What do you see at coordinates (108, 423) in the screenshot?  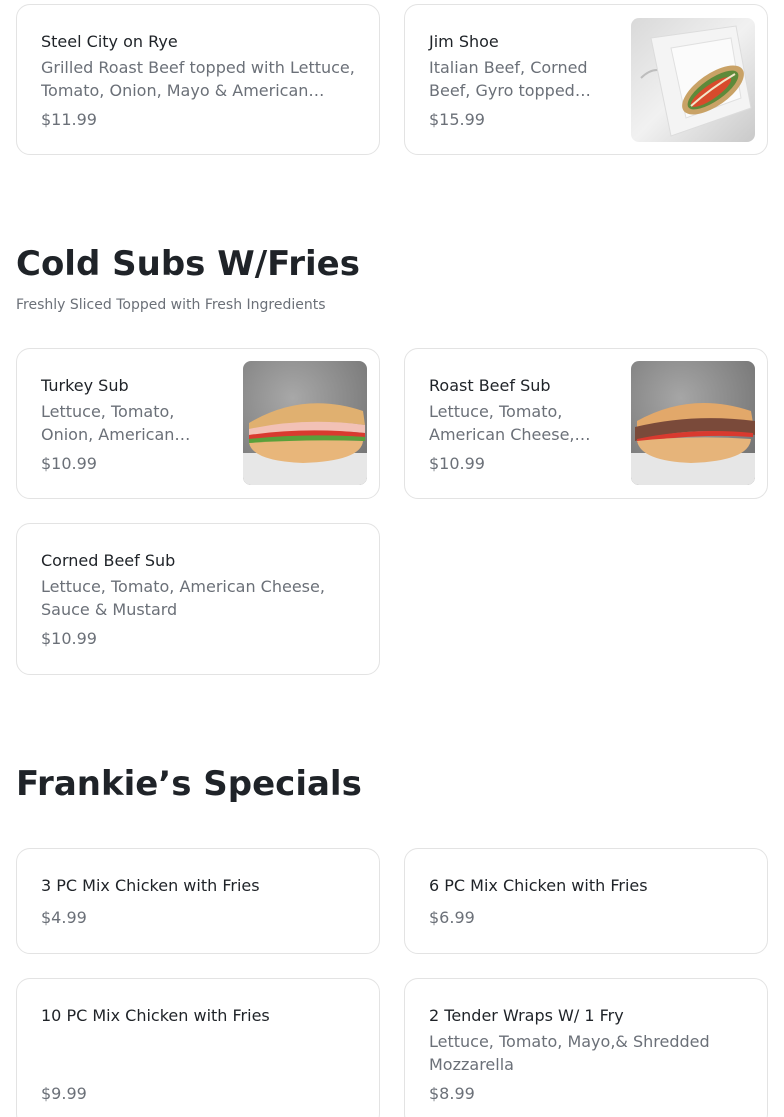 I see `item-description: Lettuce, Tomato, Onion, American Cheese` at bounding box center [108, 423].